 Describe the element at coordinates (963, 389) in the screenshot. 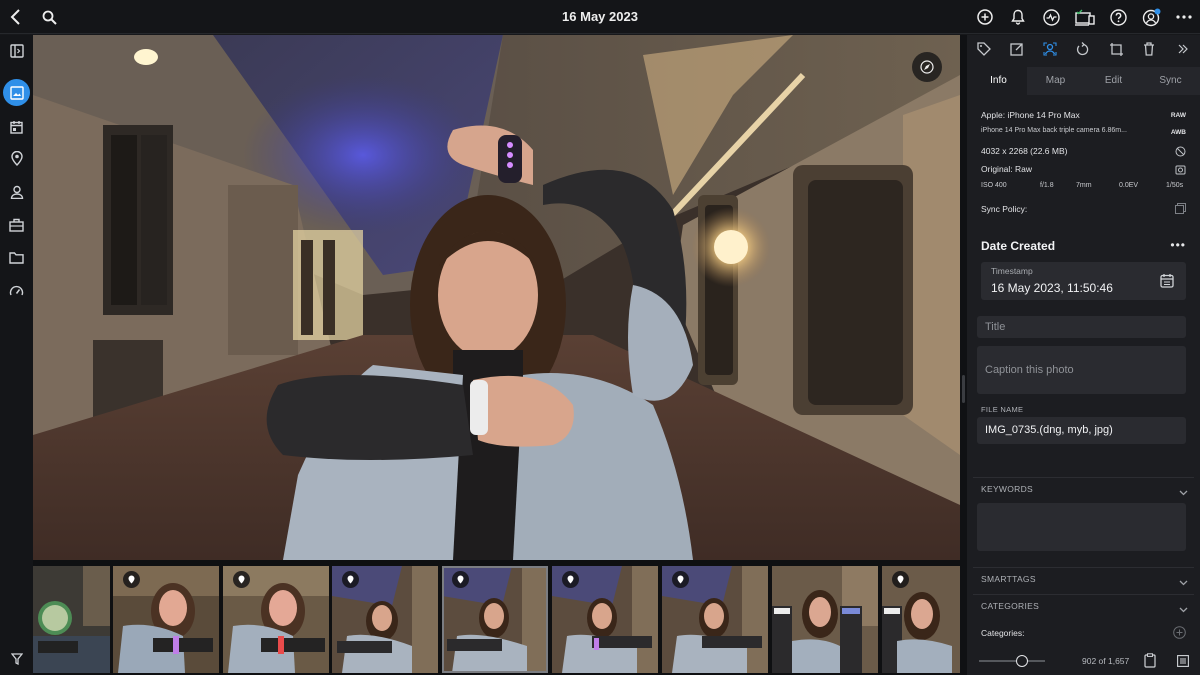

I see `splitter-grip` at that location.